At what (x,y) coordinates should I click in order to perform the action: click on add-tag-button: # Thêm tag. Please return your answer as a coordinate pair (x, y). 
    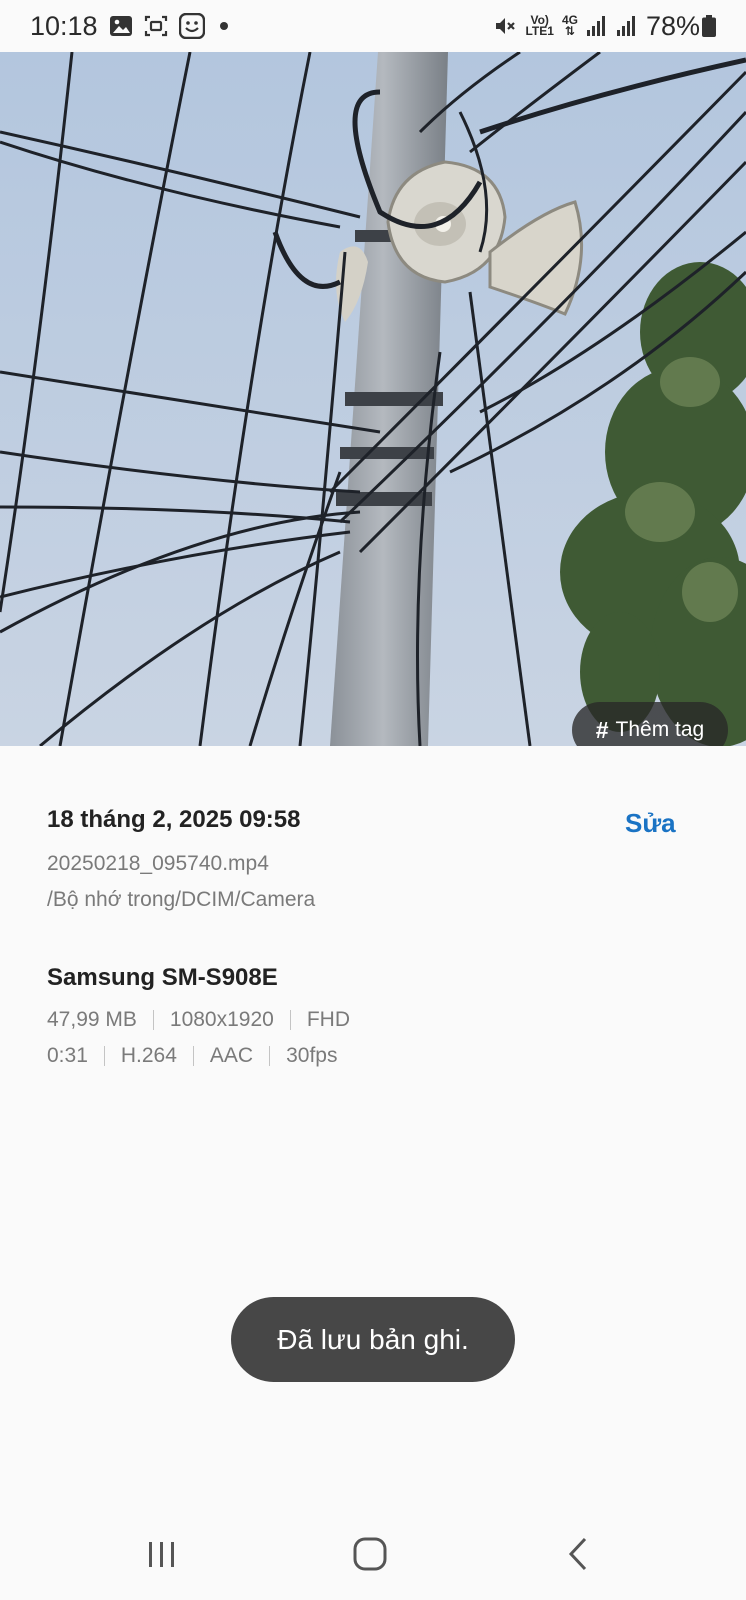
    Looking at the image, I should click on (650, 724).